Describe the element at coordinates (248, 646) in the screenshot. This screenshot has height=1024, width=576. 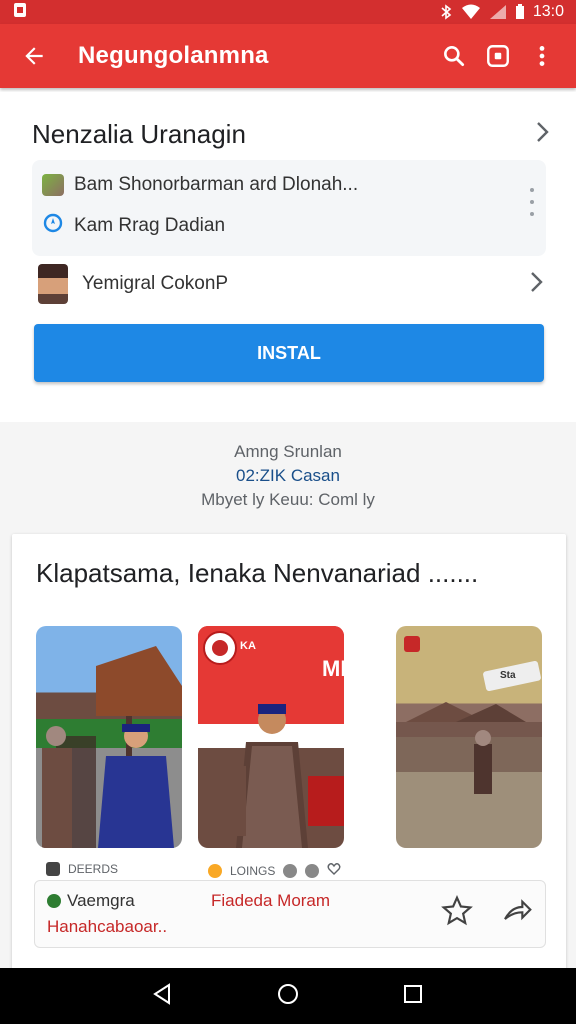
I see `photo-2-badge-text: KA` at that location.